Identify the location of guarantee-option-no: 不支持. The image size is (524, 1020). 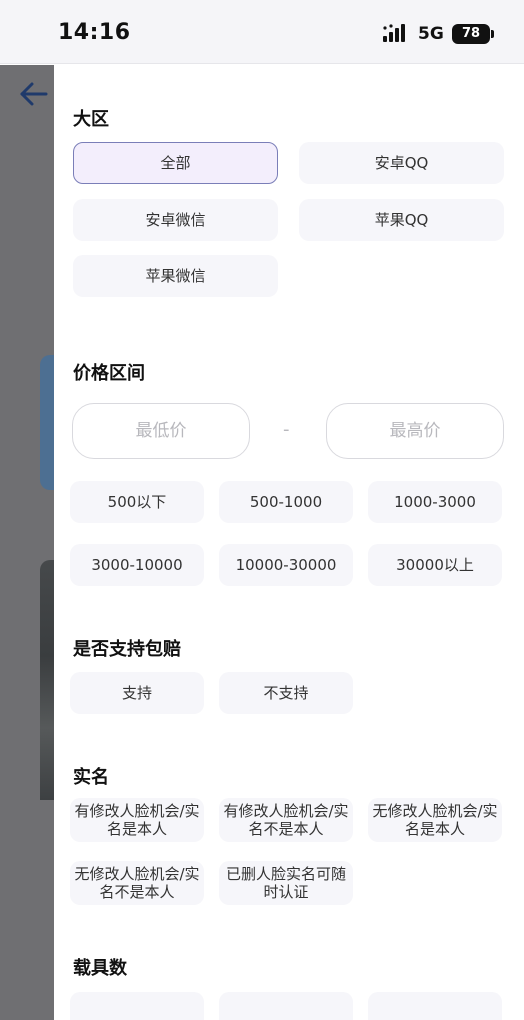
(286, 693).